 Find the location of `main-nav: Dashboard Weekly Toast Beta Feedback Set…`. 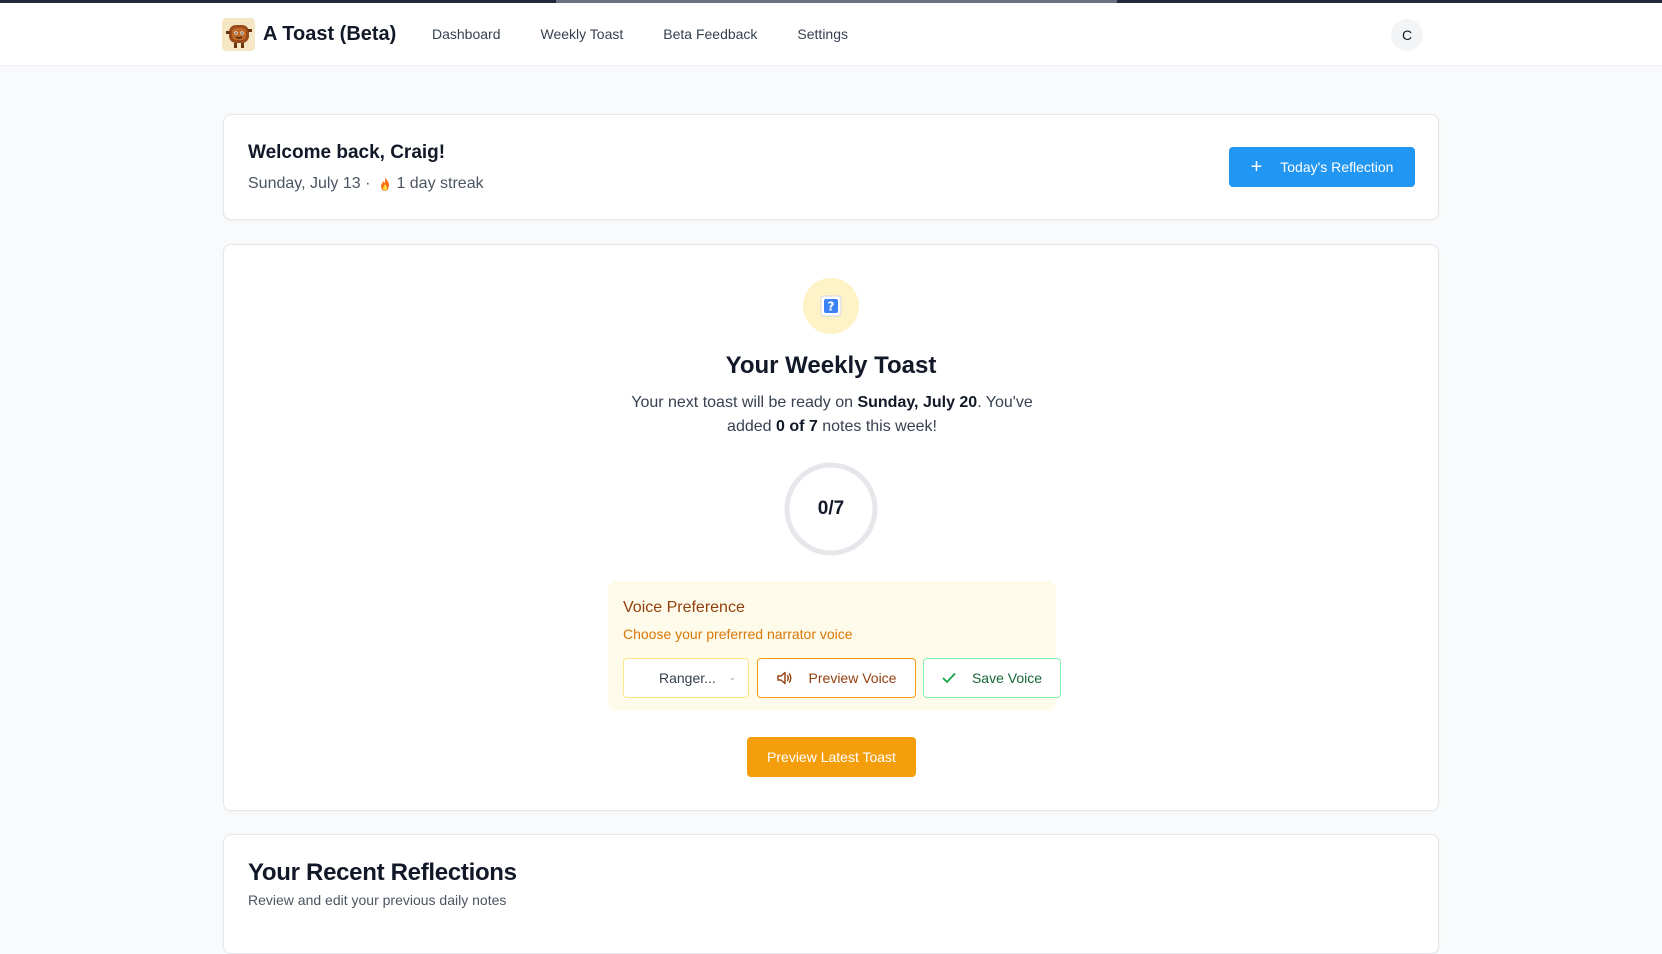

main-nav: Dashboard Weekly Toast Beta Feedback Set… is located at coordinates (660, 34).